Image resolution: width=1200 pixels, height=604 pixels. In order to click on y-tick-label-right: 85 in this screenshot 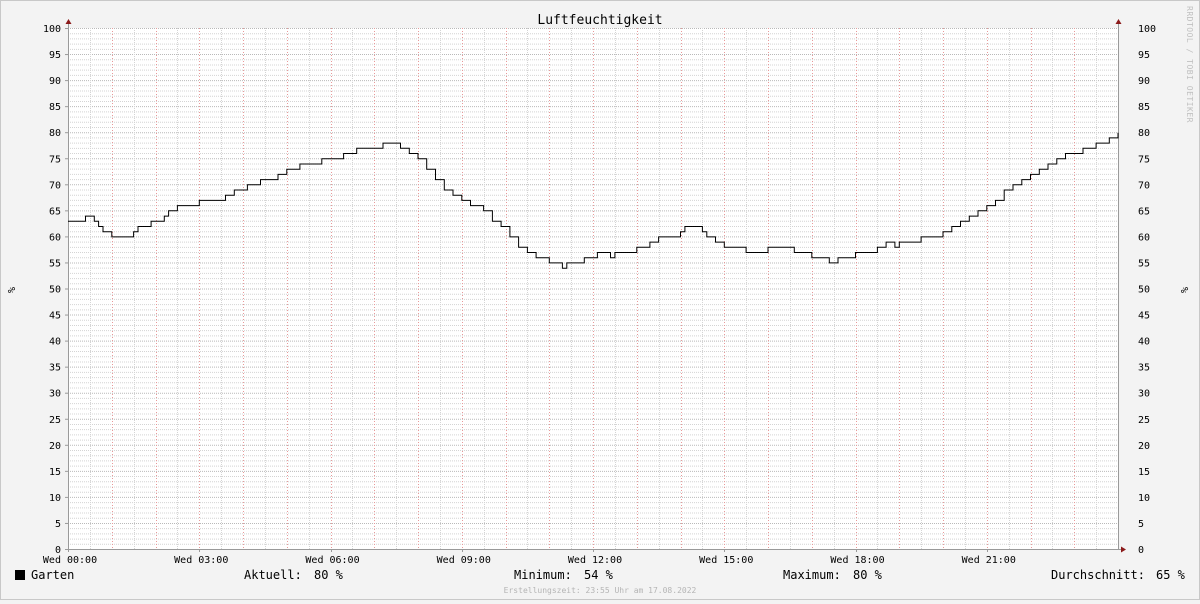, I will do `click(1144, 107)`.